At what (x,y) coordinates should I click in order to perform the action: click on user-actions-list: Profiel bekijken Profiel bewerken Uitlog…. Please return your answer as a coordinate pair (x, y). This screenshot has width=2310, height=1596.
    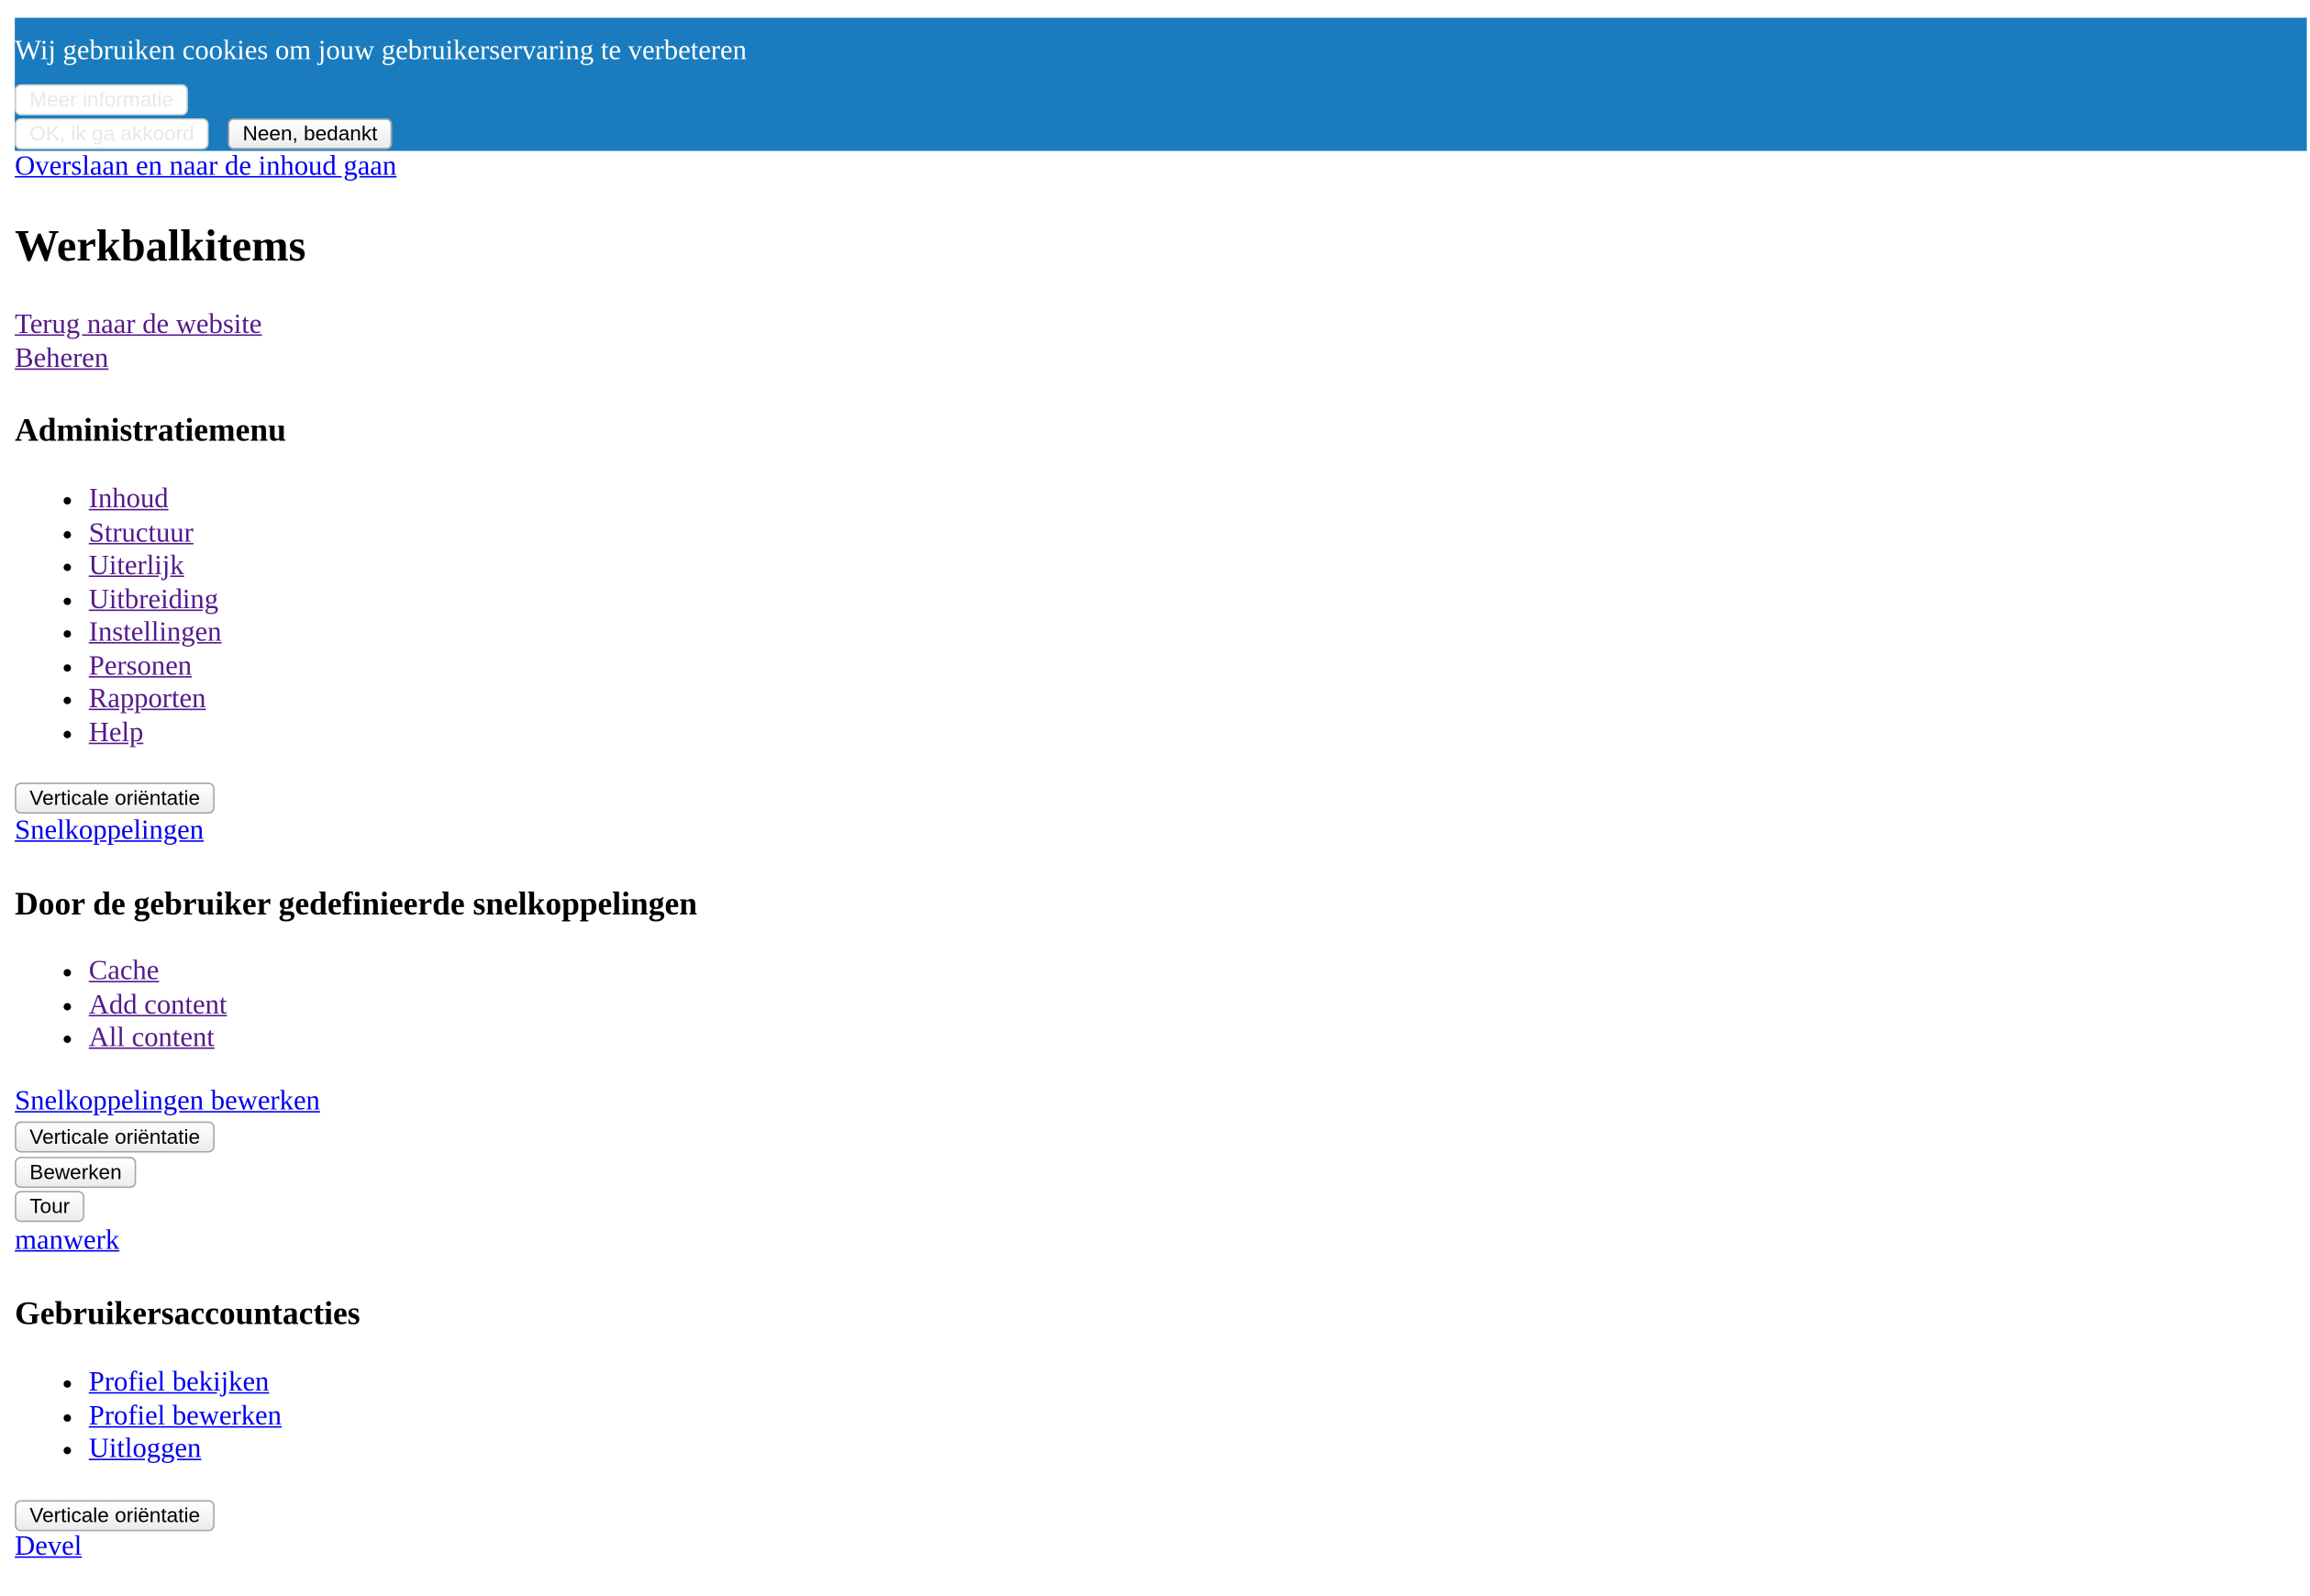
    Looking at the image, I should click on (149, 1417).